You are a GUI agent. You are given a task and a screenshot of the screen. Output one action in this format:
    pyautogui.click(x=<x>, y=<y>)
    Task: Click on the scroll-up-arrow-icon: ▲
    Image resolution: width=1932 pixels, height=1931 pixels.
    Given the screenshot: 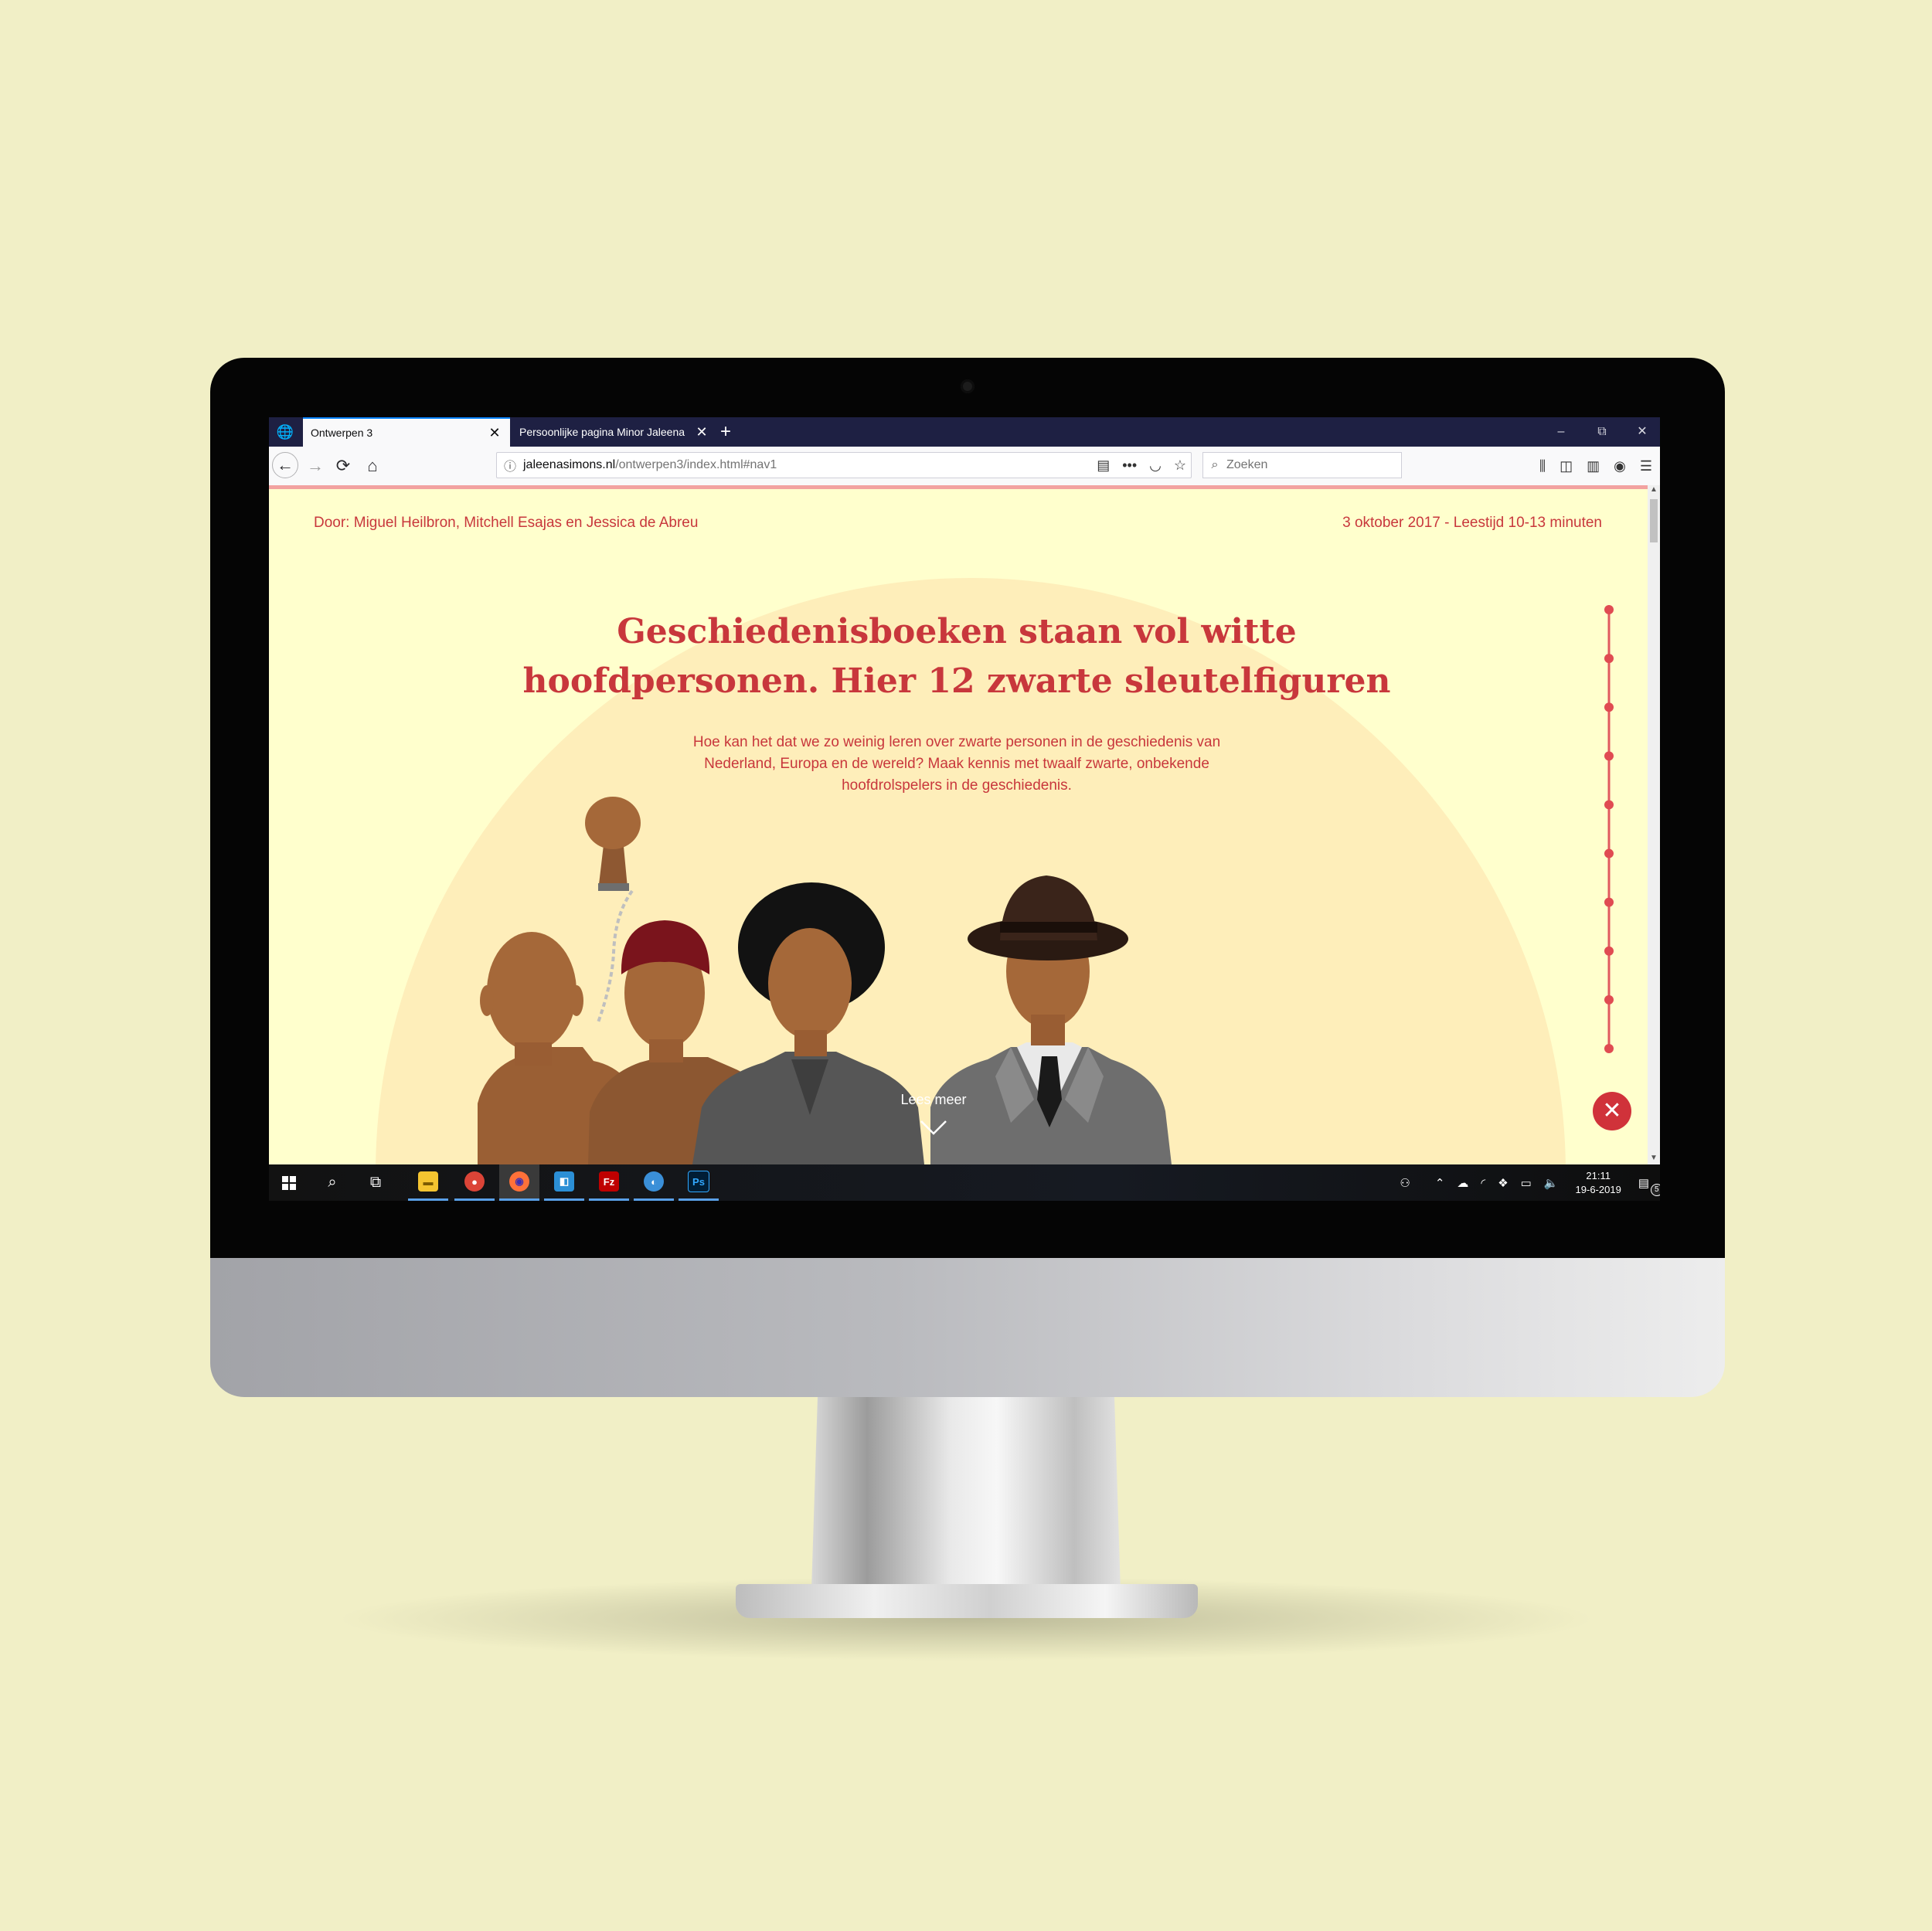 What is the action you would take?
    pyautogui.click(x=1654, y=491)
    